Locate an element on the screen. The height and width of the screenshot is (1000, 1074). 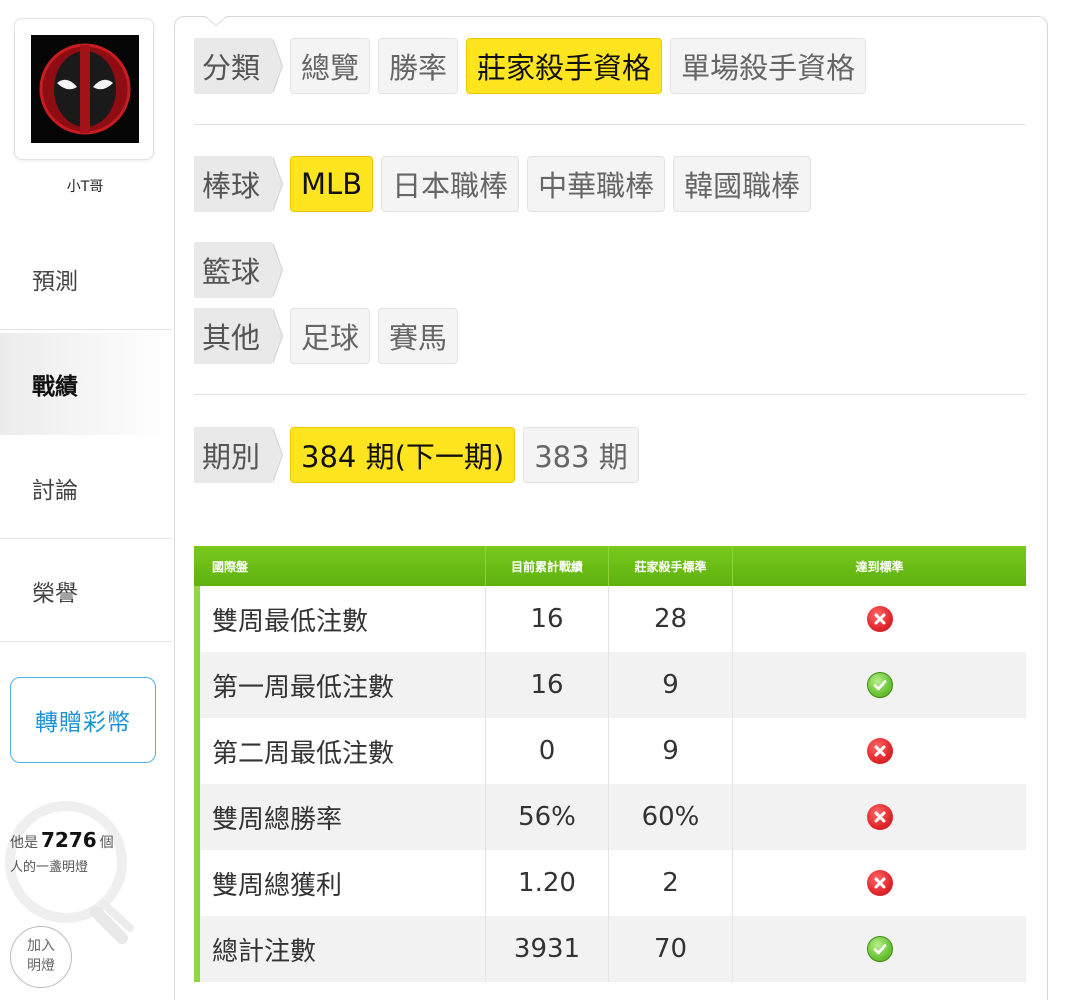
row-current-value: 56% is located at coordinates (547, 817).